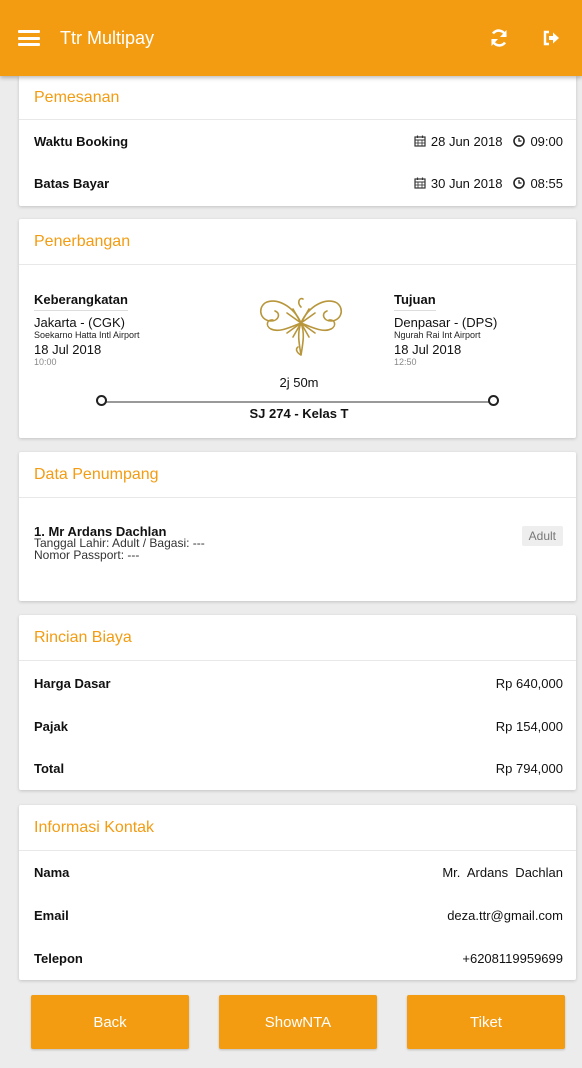  I want to click on cost-value: Rp 154,000, so click(529, 726).